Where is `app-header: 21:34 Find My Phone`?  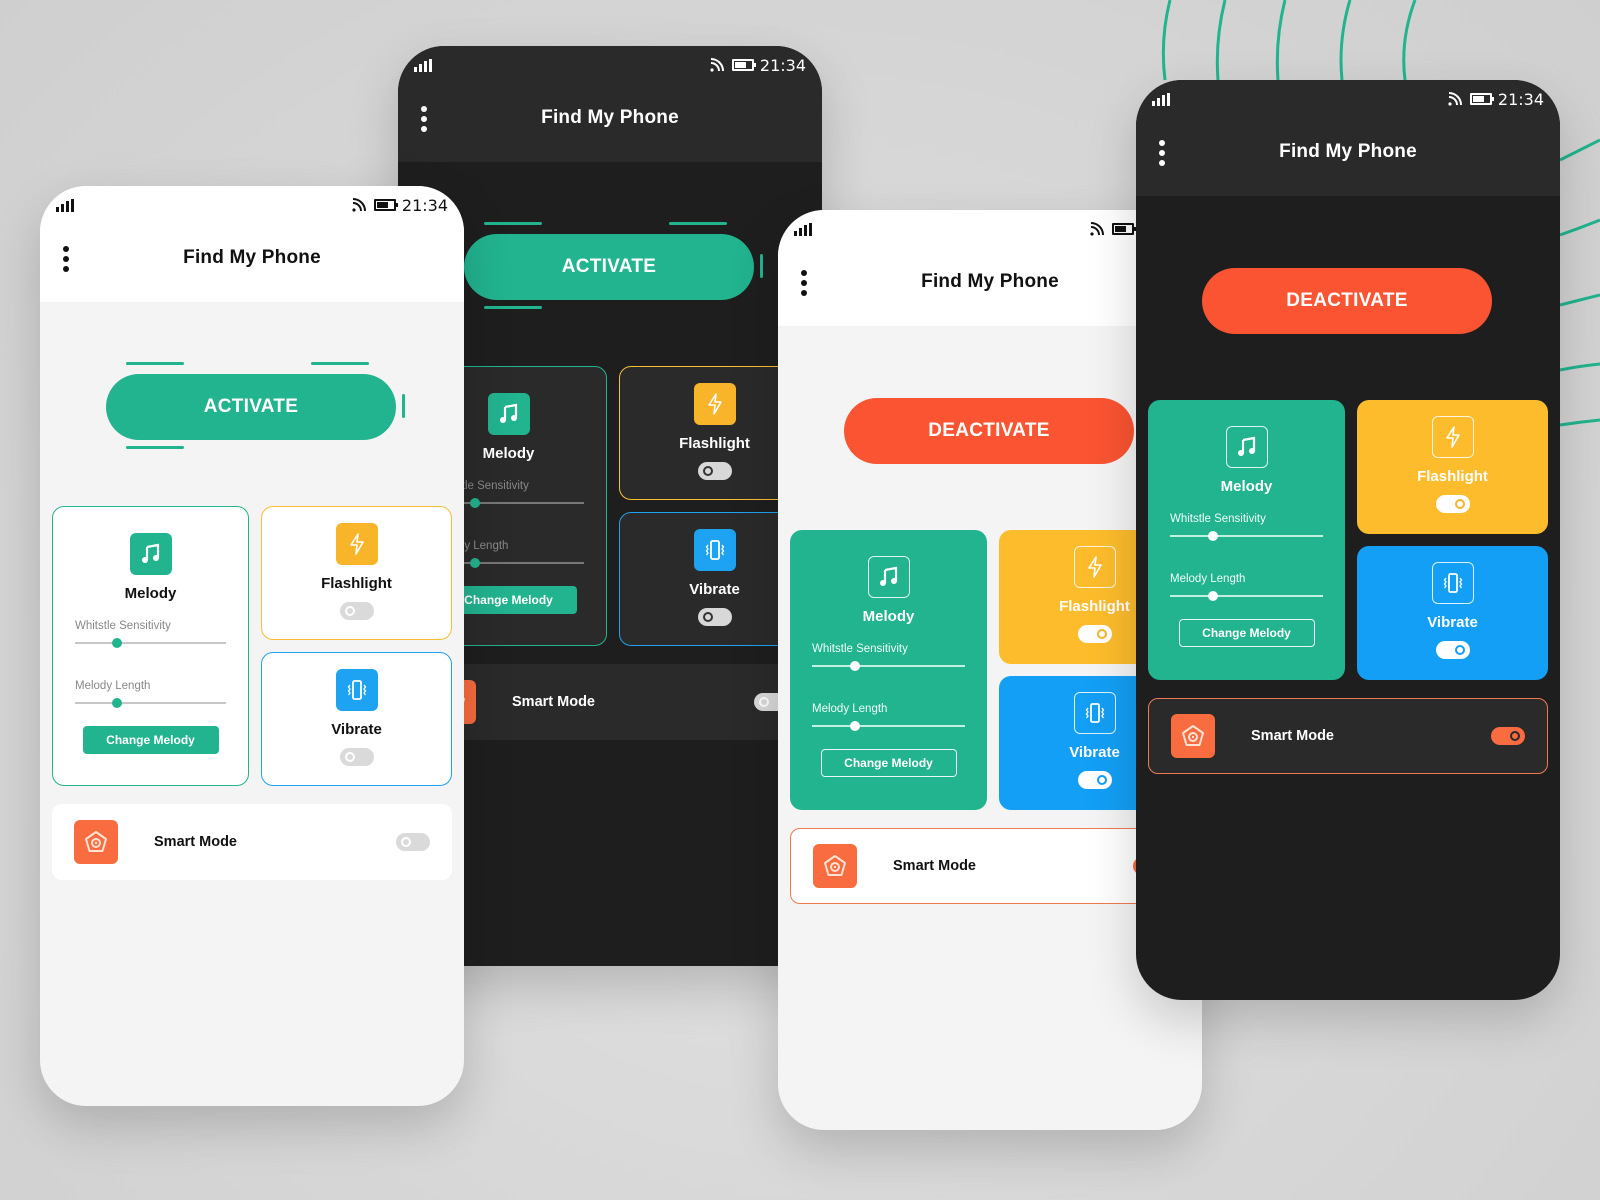 app-header: 21:34 Find My Phone is located at coordinates (252, 244).